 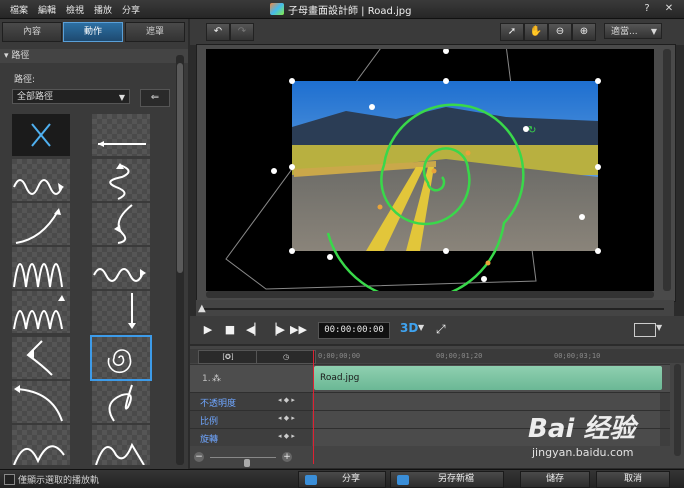 What do you see at coordinates (9, 479) in the screenshot?
I see `only-selected-track-checkbox` at bounding box center [9, 479].